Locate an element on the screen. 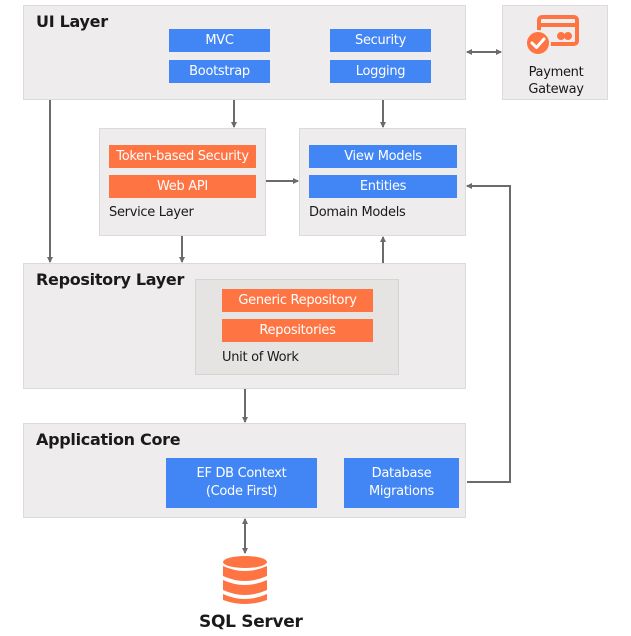 This screenshot has height=636, width=631. arrow-migrations-to-entities is located at coordinates (488, 333).